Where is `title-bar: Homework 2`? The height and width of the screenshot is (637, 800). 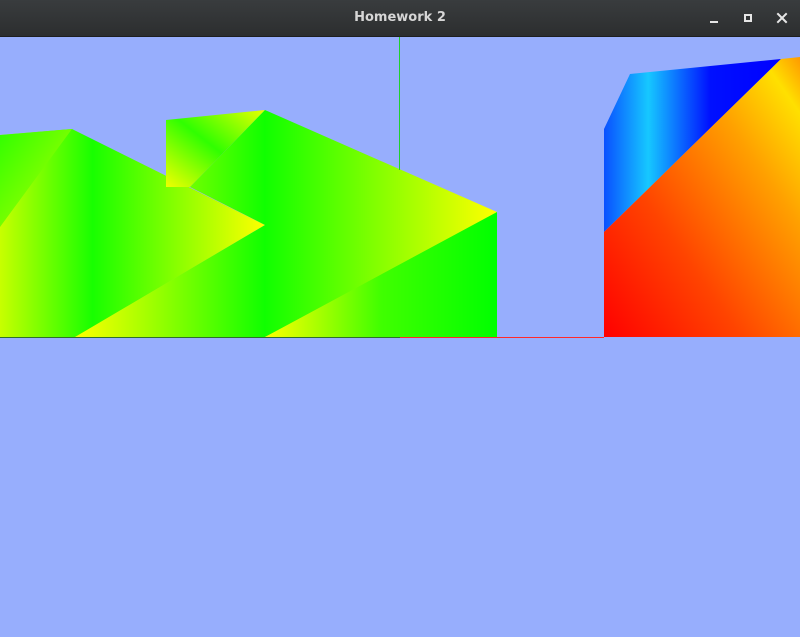
title-bar: Homework 2 is located at coordinates (400, 18).